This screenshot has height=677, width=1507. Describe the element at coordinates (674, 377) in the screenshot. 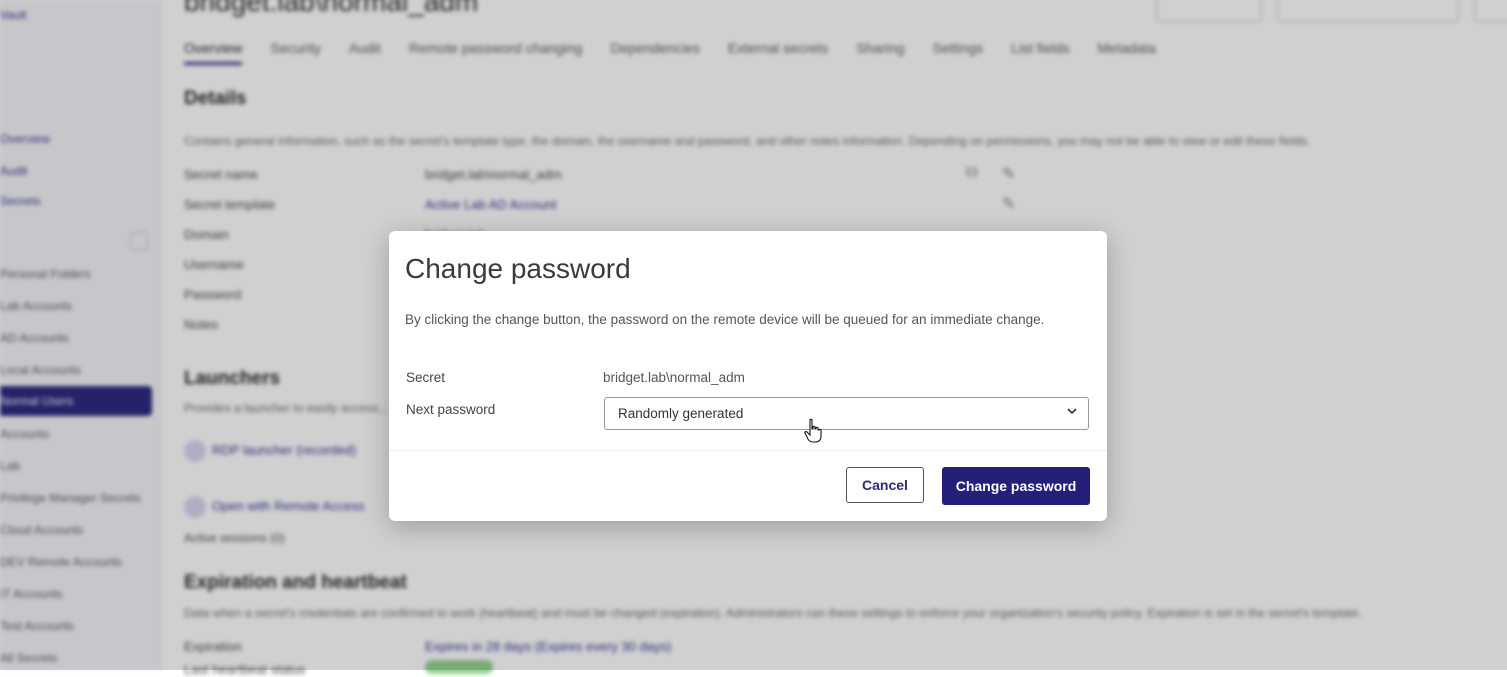

I see `secret-value: bridget.lab\normal_adm` at that location.